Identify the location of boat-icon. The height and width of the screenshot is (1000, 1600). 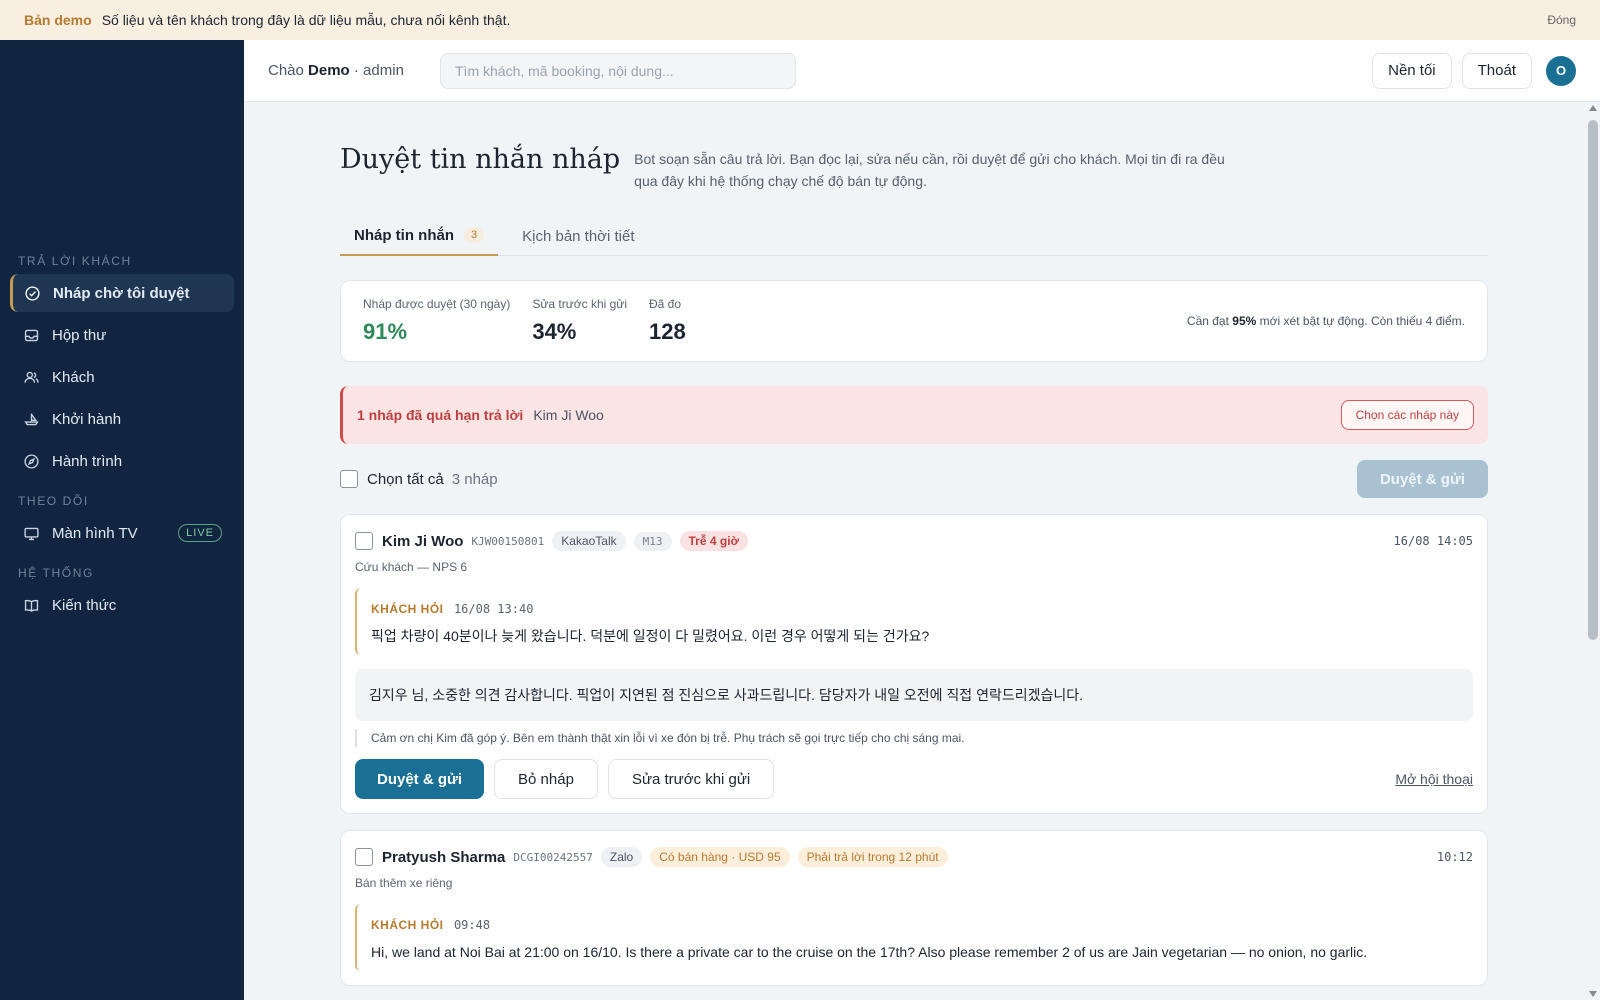
(31, 419).